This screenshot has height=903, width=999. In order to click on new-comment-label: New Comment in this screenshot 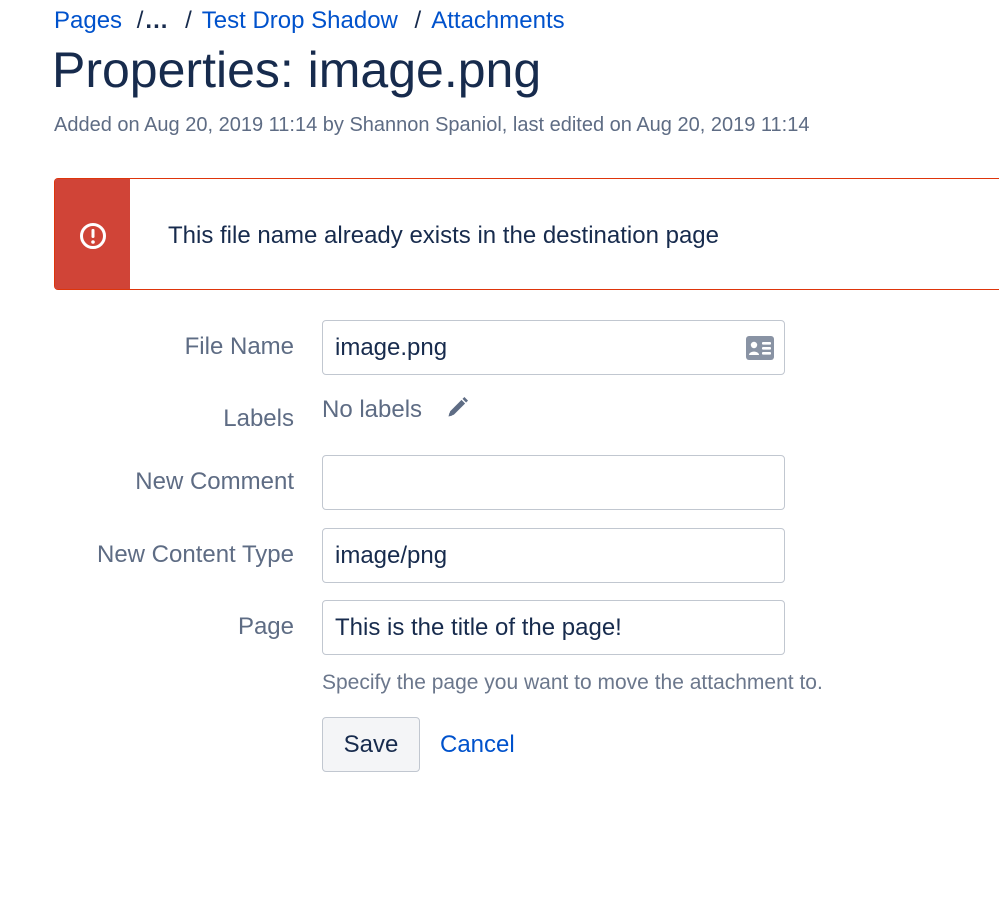, I will do `click(214, 481)`.